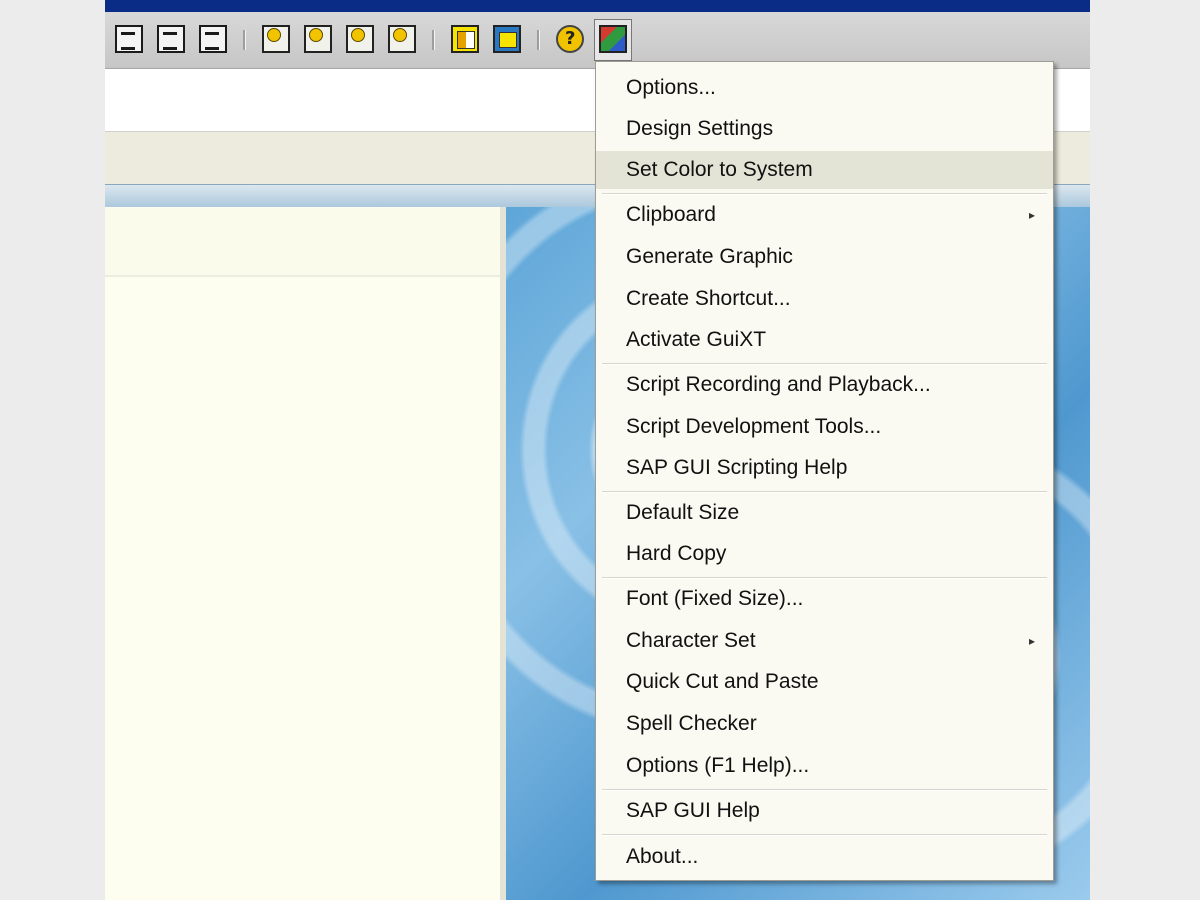  Describe the element at coordinates (824, 468) in the screenshot. I see `menu-item-sap-gui-scripting-help: SAP GUI Scripting Help` at that location.